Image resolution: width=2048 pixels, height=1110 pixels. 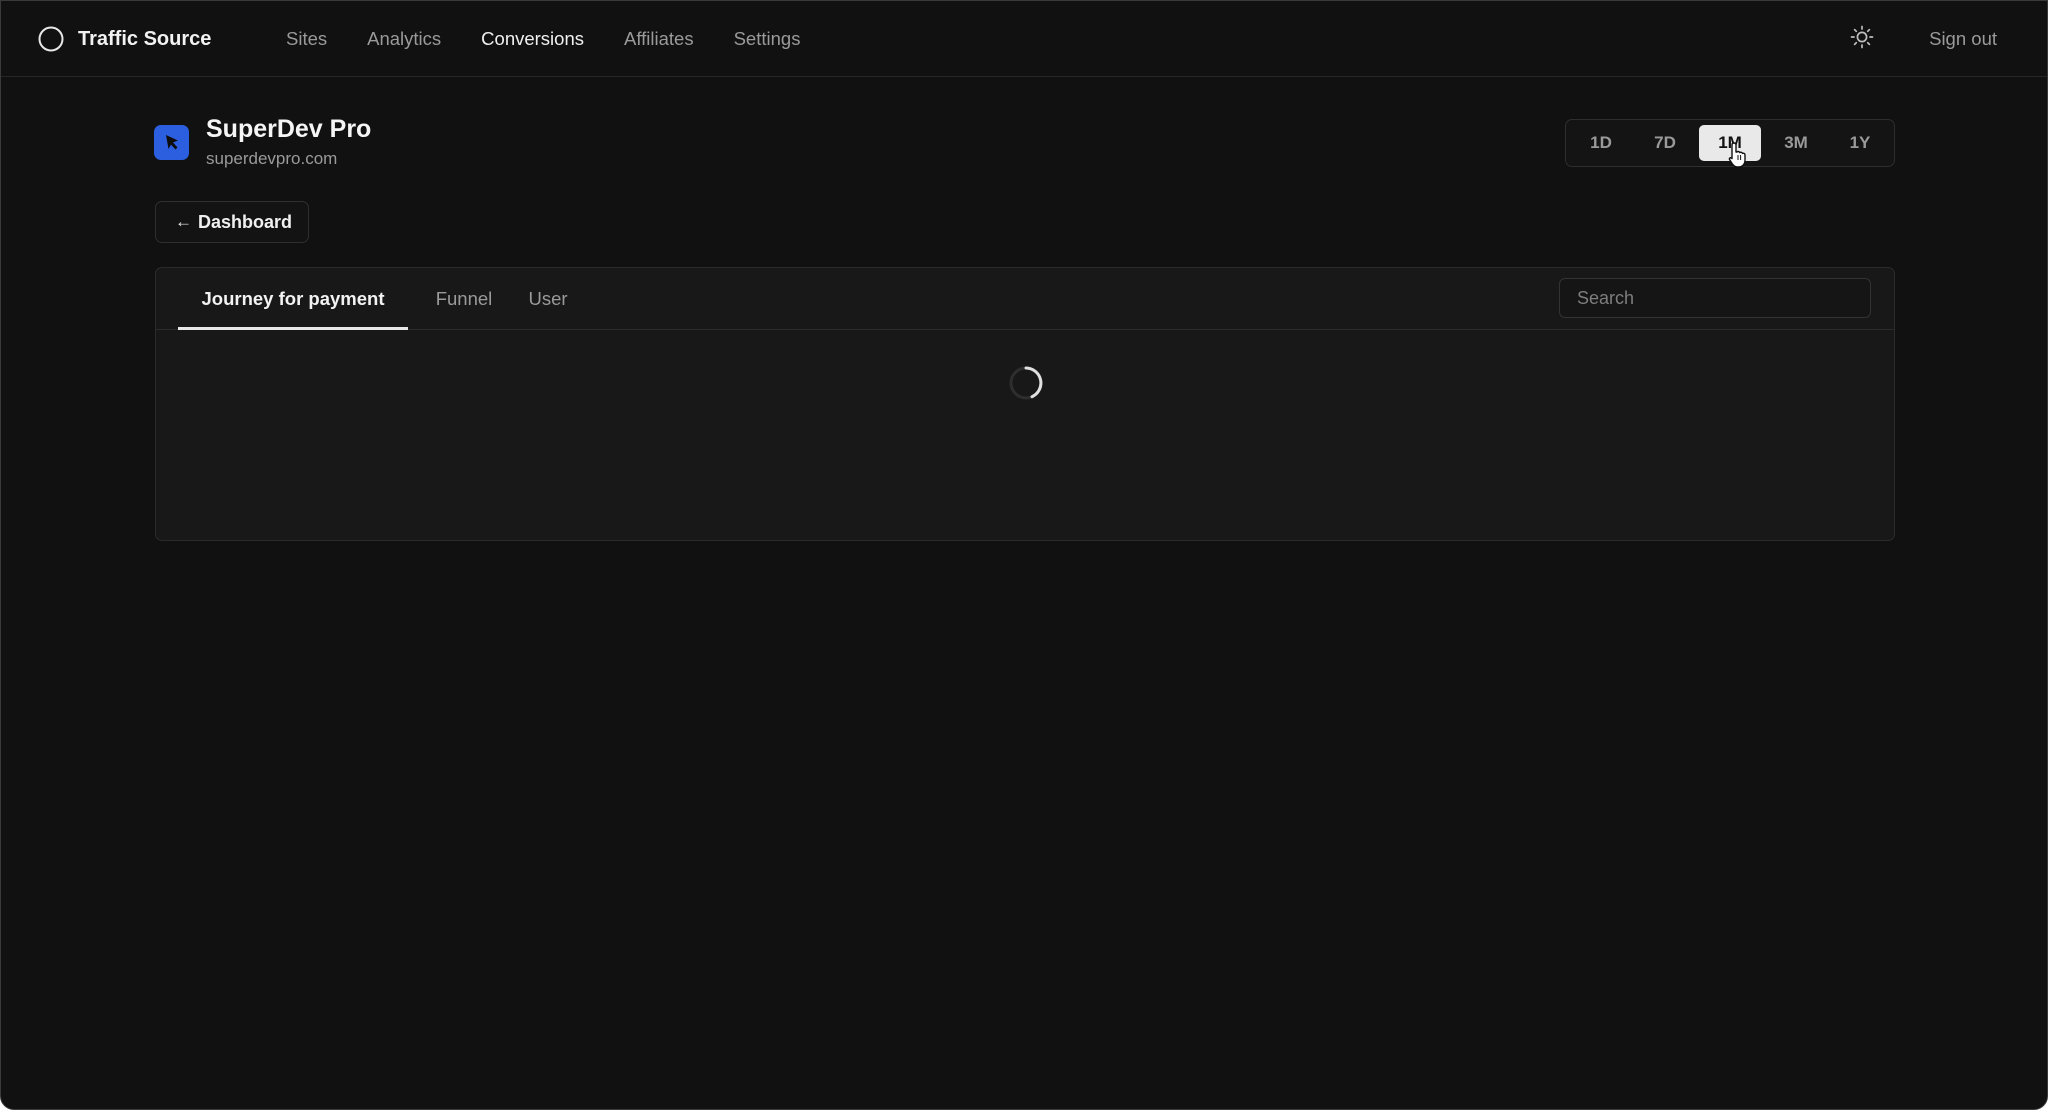 I want to click on brand: Traffic Source, so click(x=124, y=39).